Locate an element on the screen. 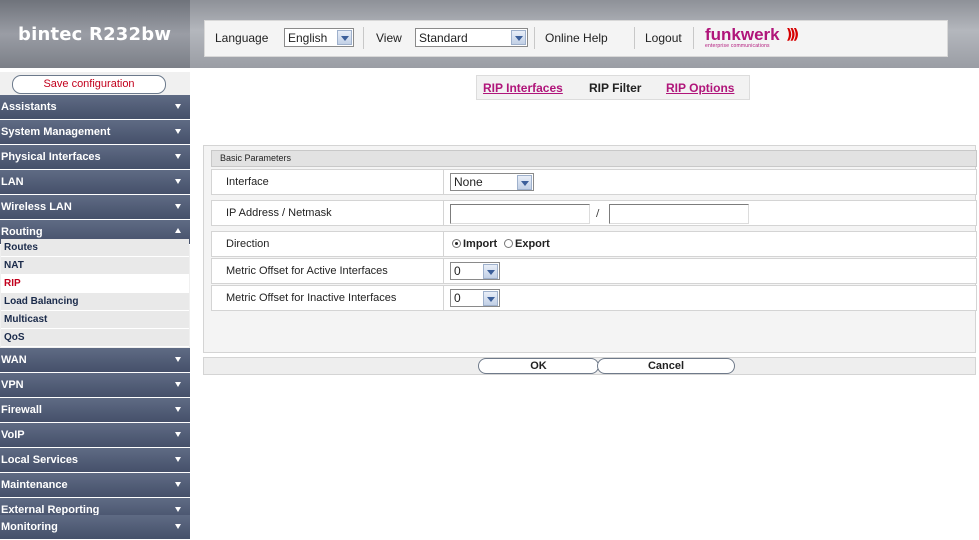  sidebar-item-label: System Management is located at coordinates (56, 132).